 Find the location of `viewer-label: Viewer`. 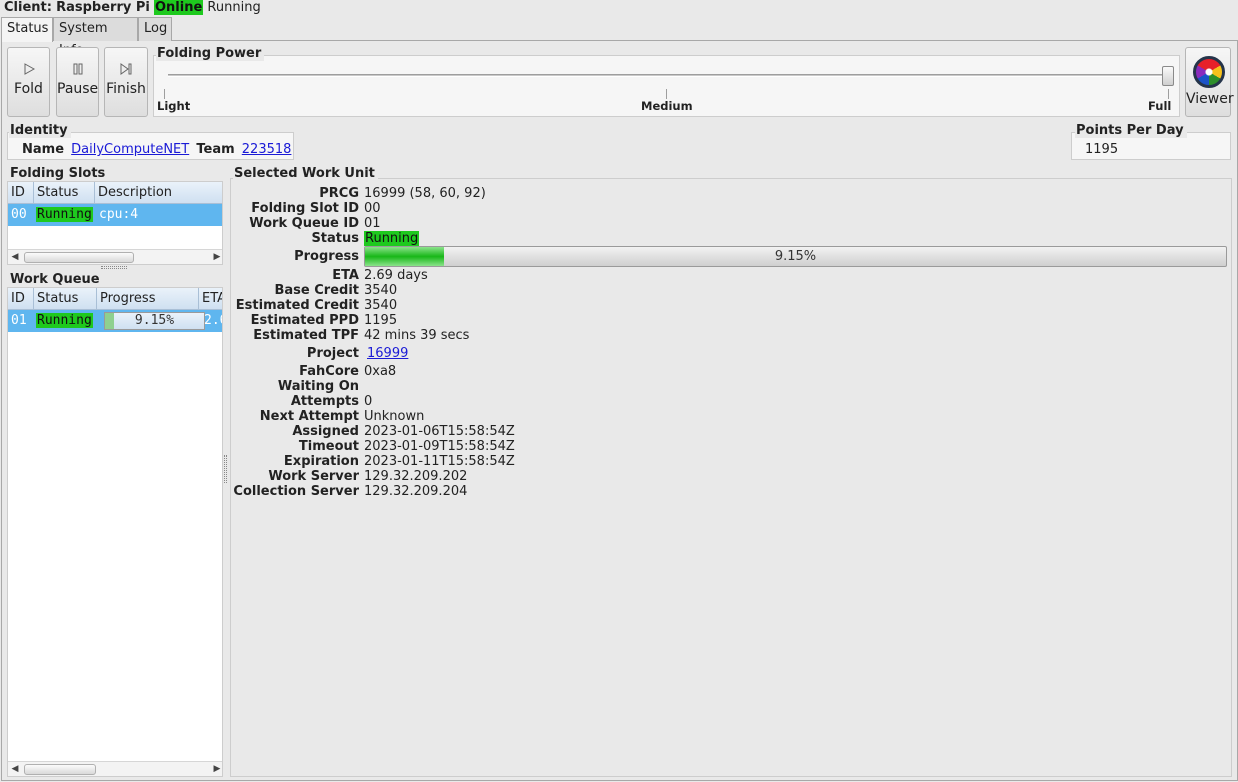

viewer-label: Viewer is located at coordinates (1210, 99).